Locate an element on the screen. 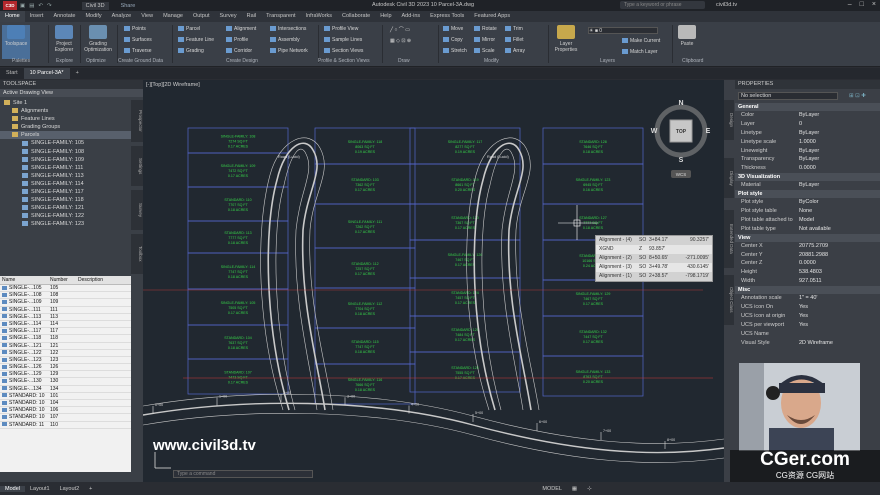  tab-layout1: Layout1 is located at coordinates (40, 489).